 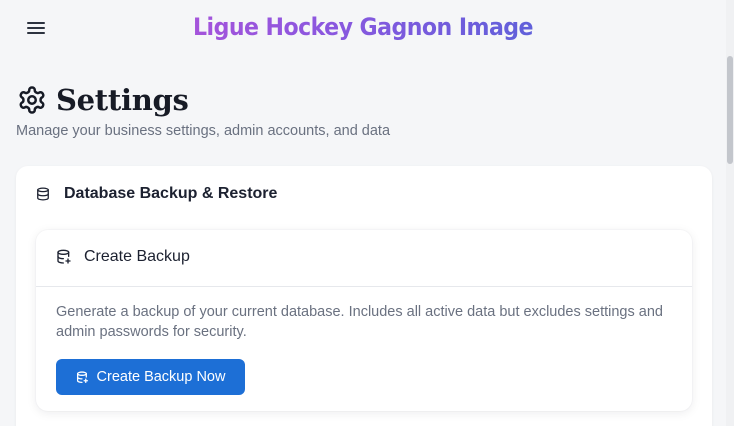 I want to click on card-header: Database Backup & Restore, so click(x=156, y=194).